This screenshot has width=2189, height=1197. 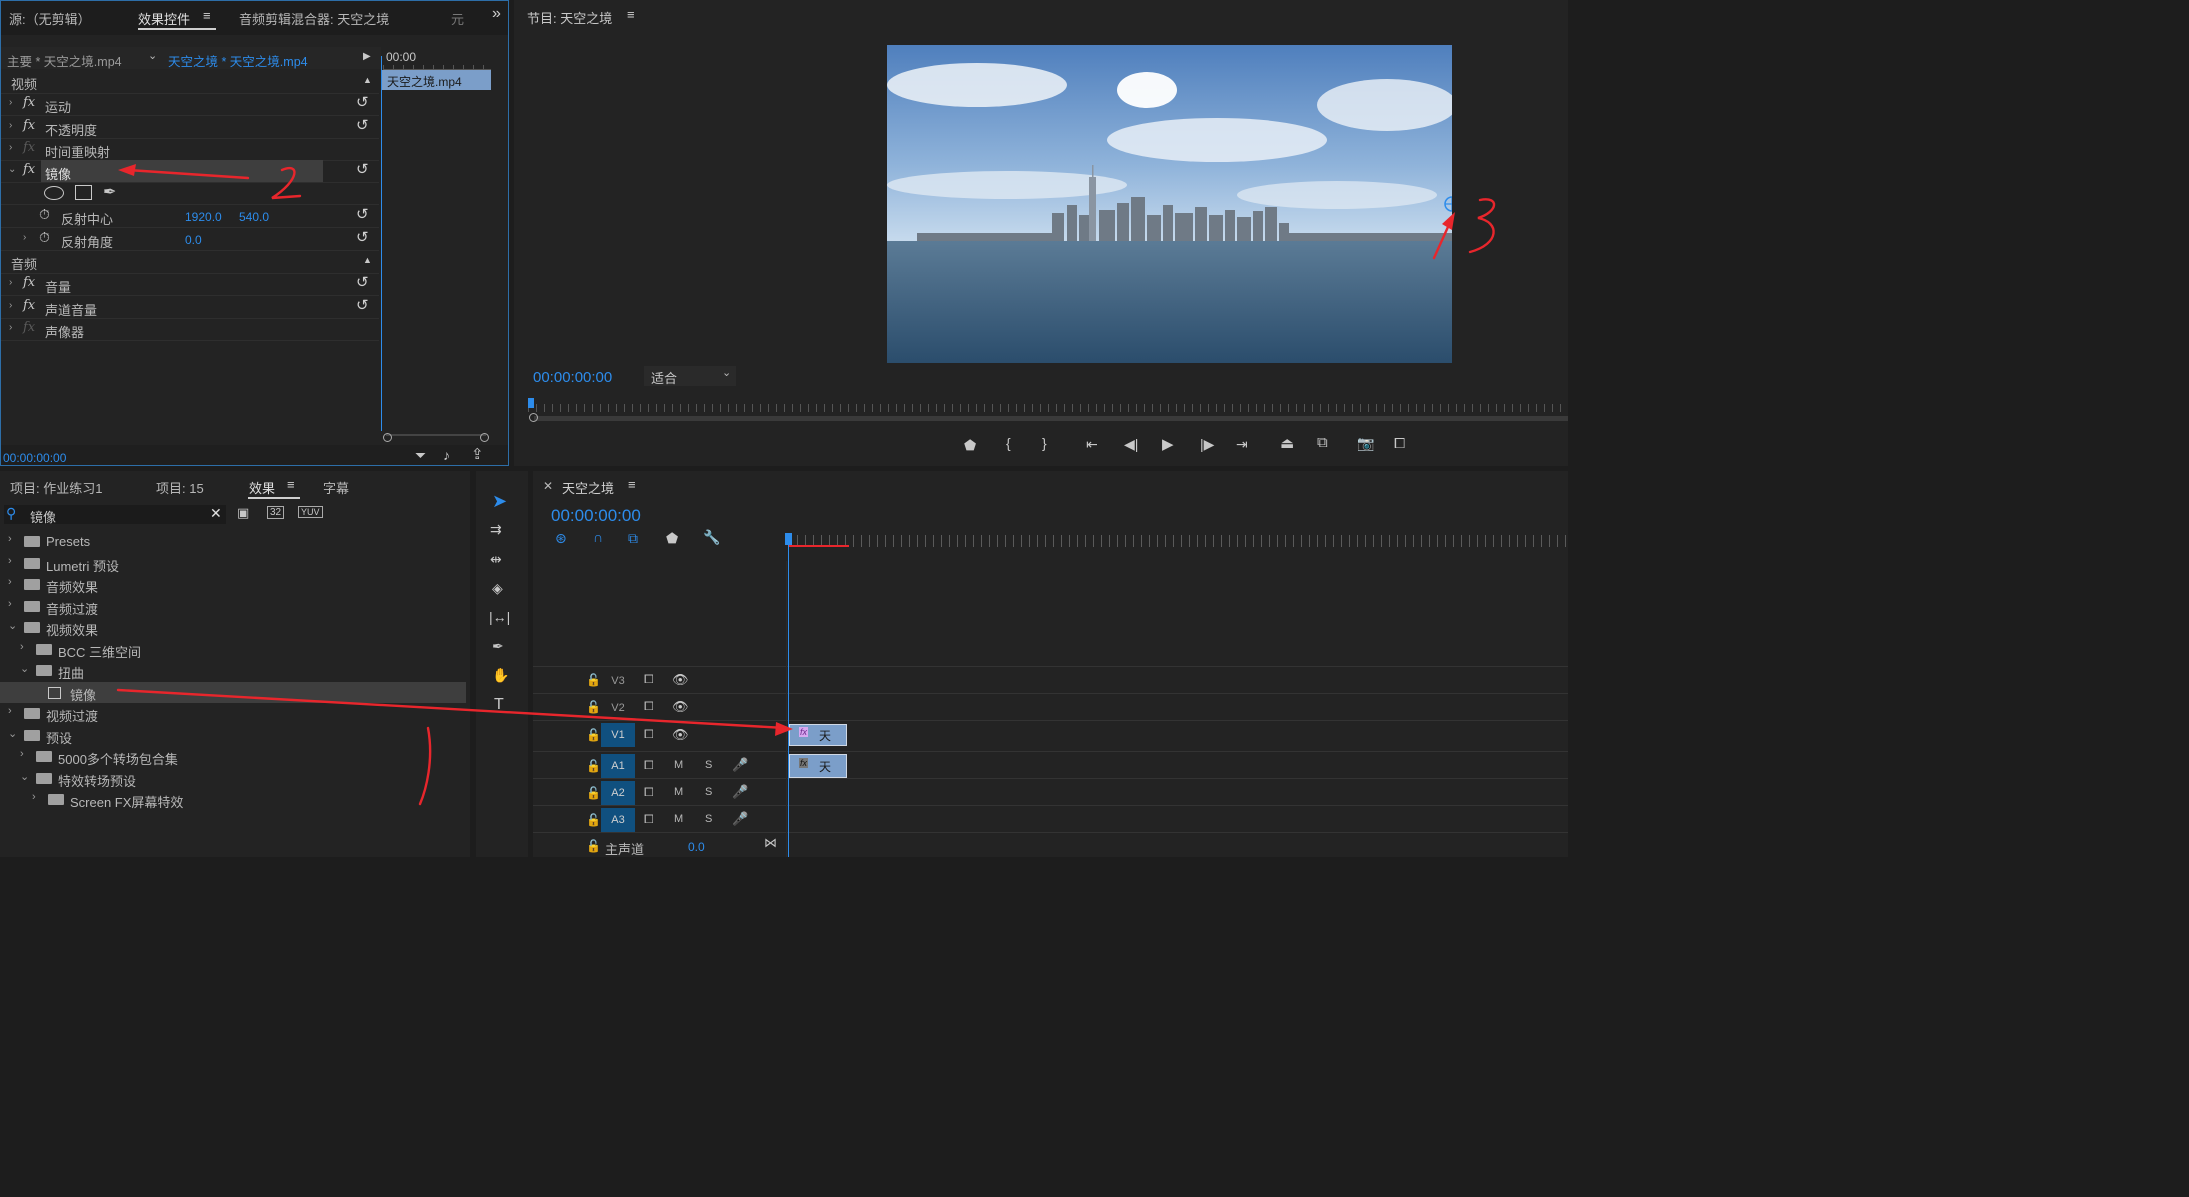 What do you see at coordinates (631, 14) in the screenshot?
I see `panel-menu-icon: ≡` at bounding box center [631, 14].